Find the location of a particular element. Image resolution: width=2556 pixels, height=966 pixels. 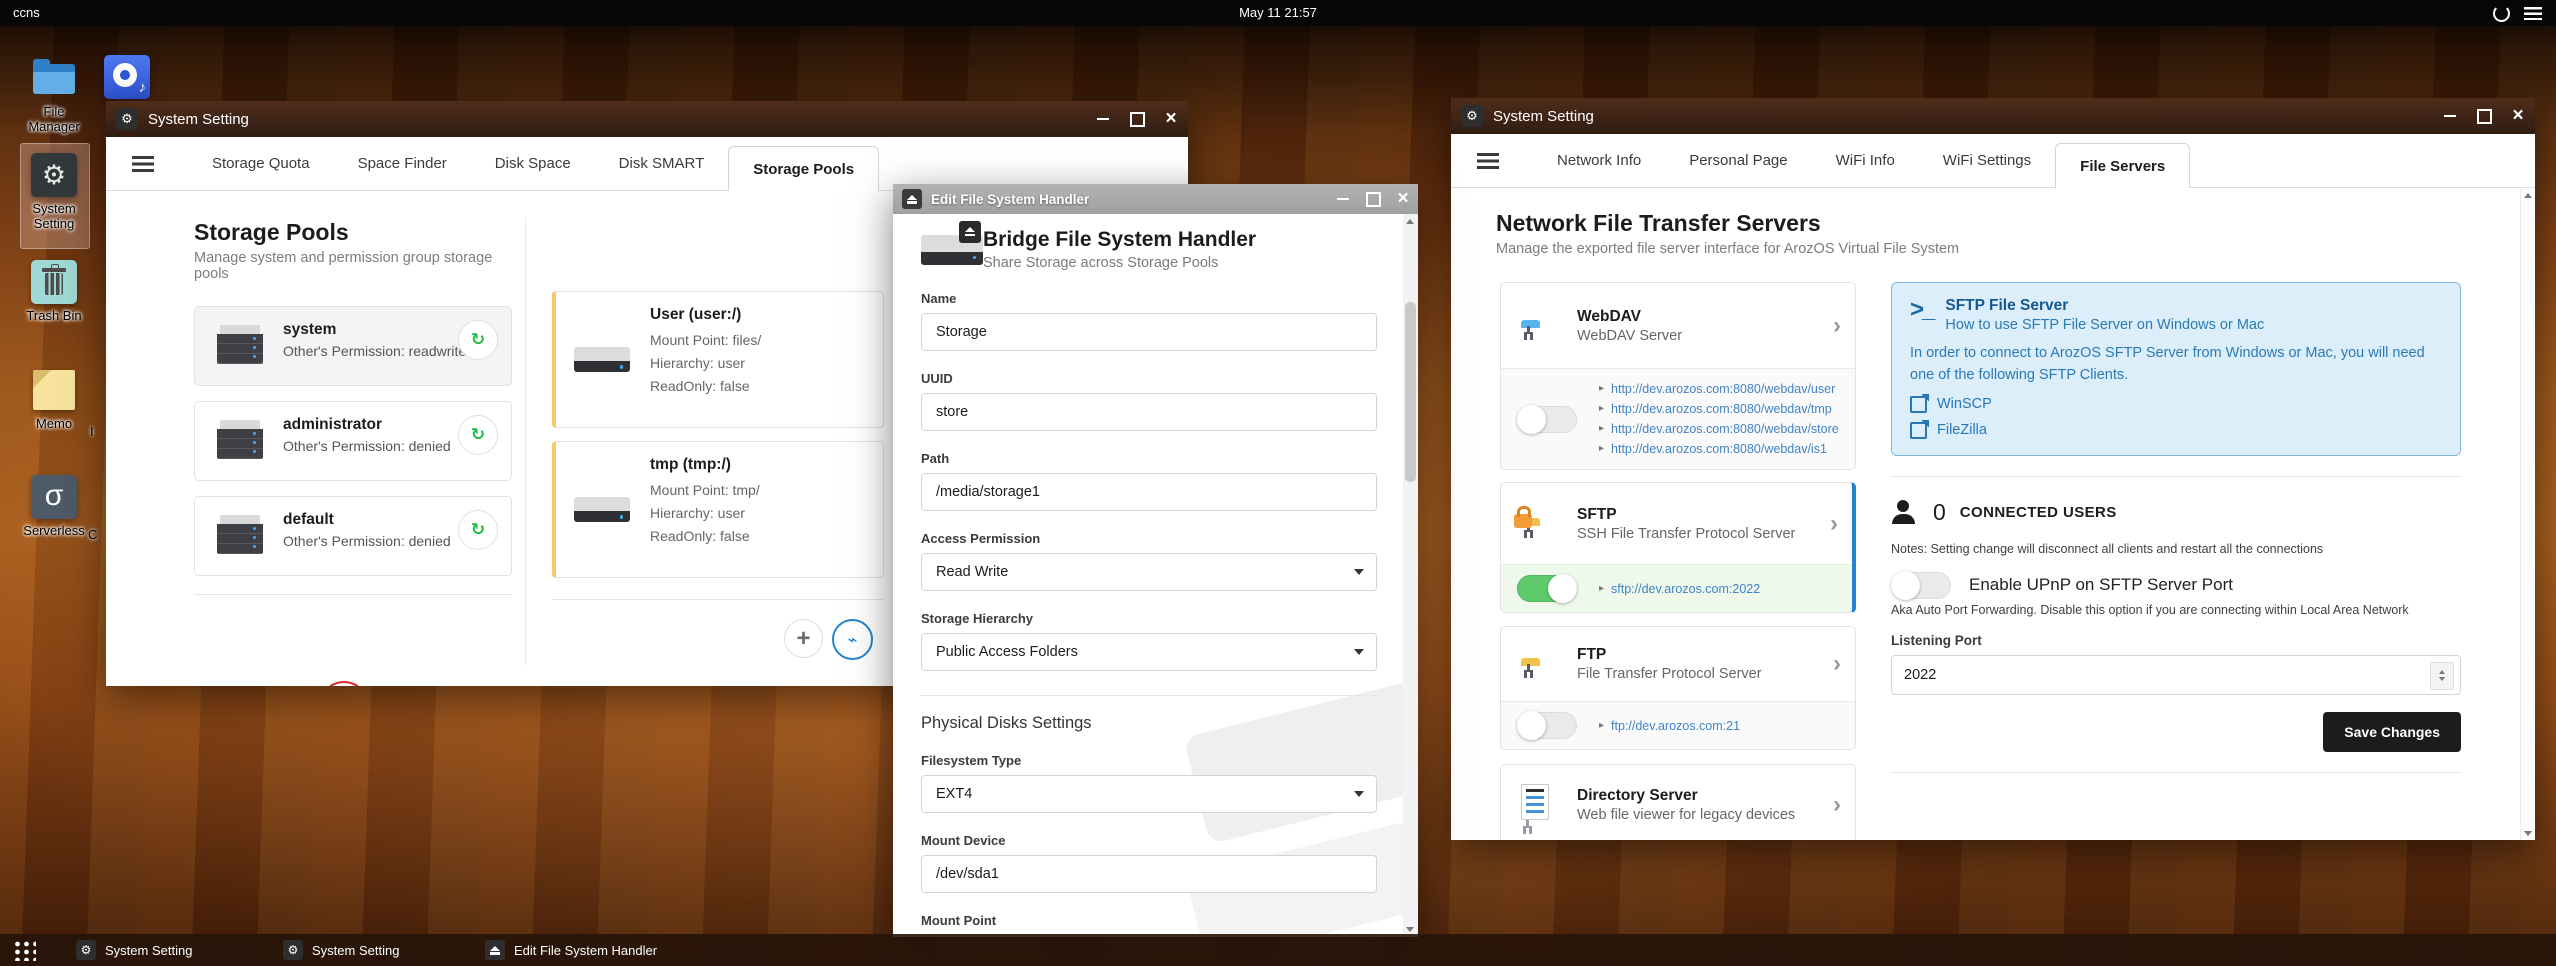

eject-icon is located at coordinates (912, 199).